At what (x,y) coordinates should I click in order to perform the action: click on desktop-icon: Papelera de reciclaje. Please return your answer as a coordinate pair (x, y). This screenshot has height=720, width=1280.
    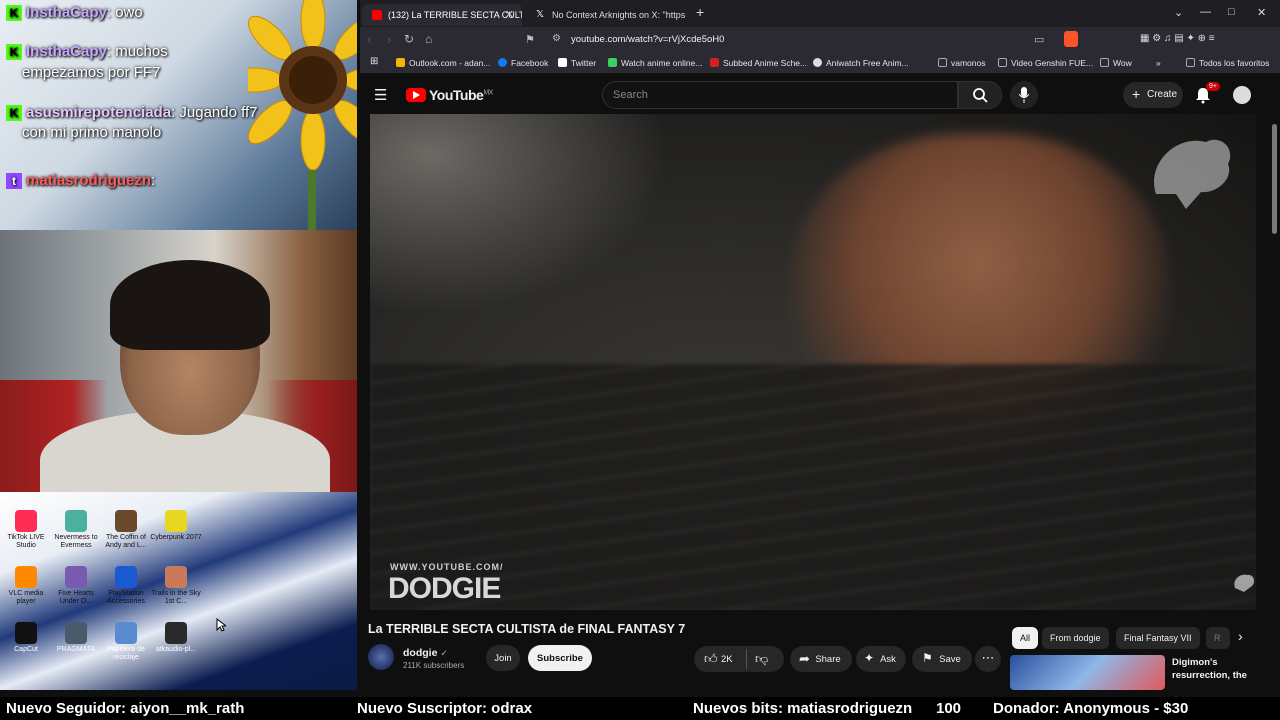
    Looking at the image, I should click on (126, 641).